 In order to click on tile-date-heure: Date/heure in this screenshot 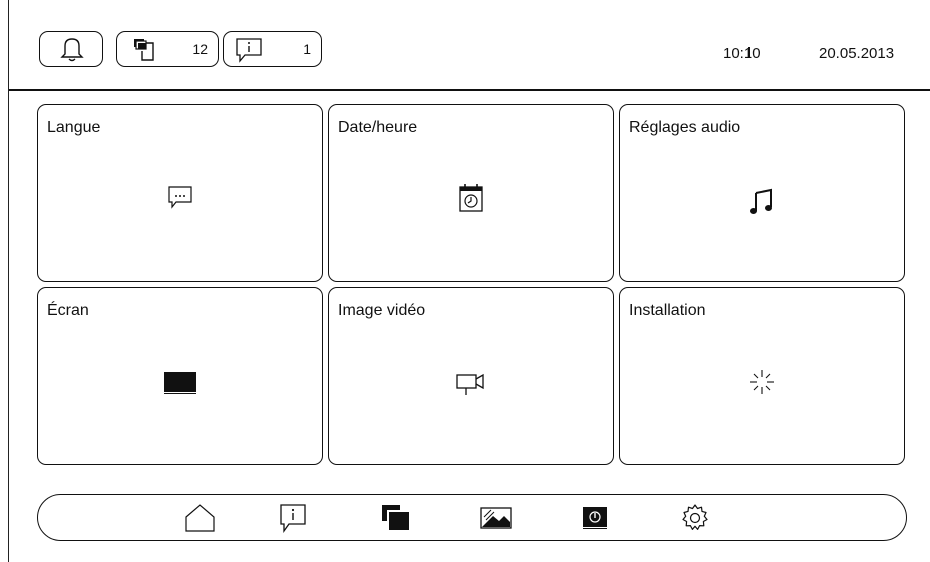, I will do `click(471, 193)`.